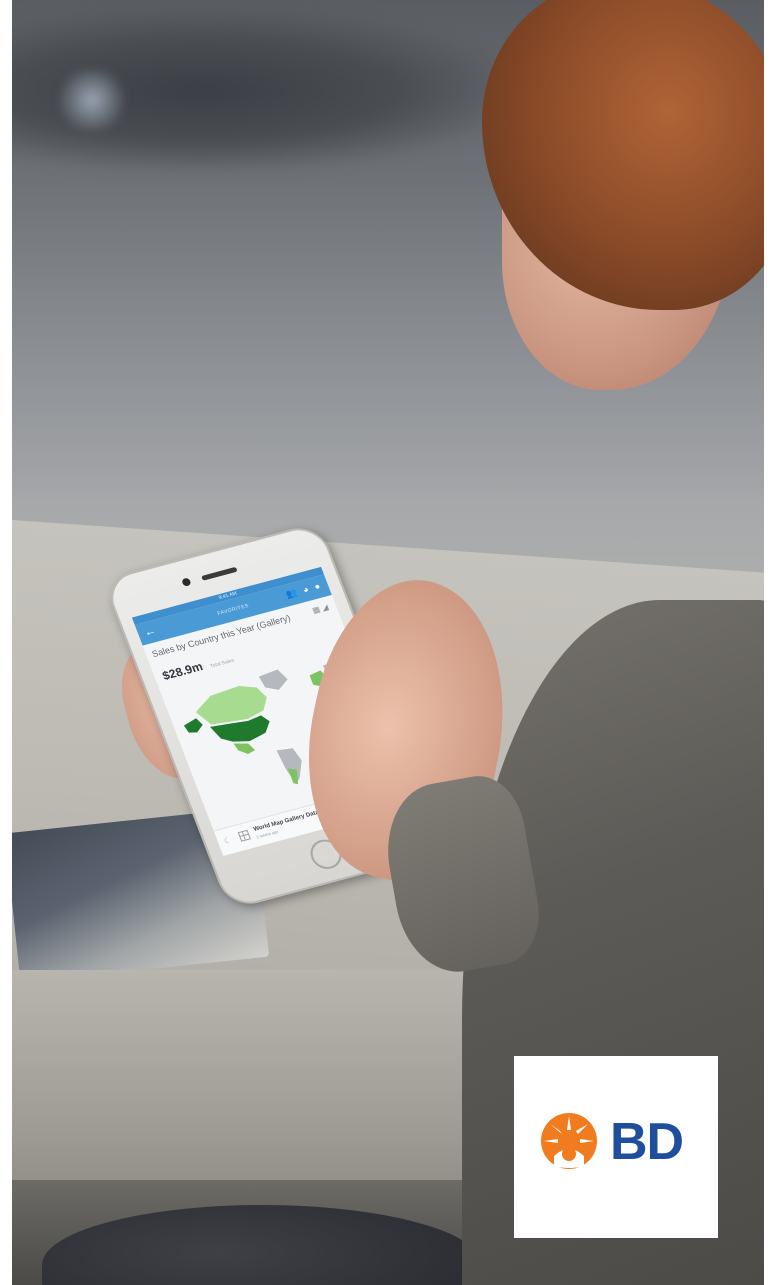  What do you see at coordinates (186, 582) in the screenshot?
I see `camera-icon` at bounding box center [186, 582].